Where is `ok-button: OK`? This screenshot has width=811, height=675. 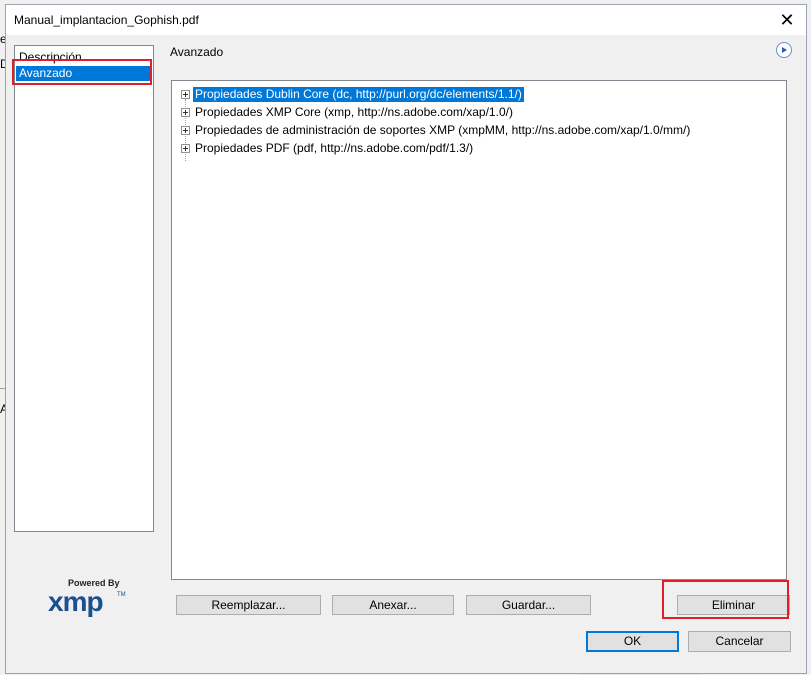 ok-button: OK is located at coordinates (632, 641).